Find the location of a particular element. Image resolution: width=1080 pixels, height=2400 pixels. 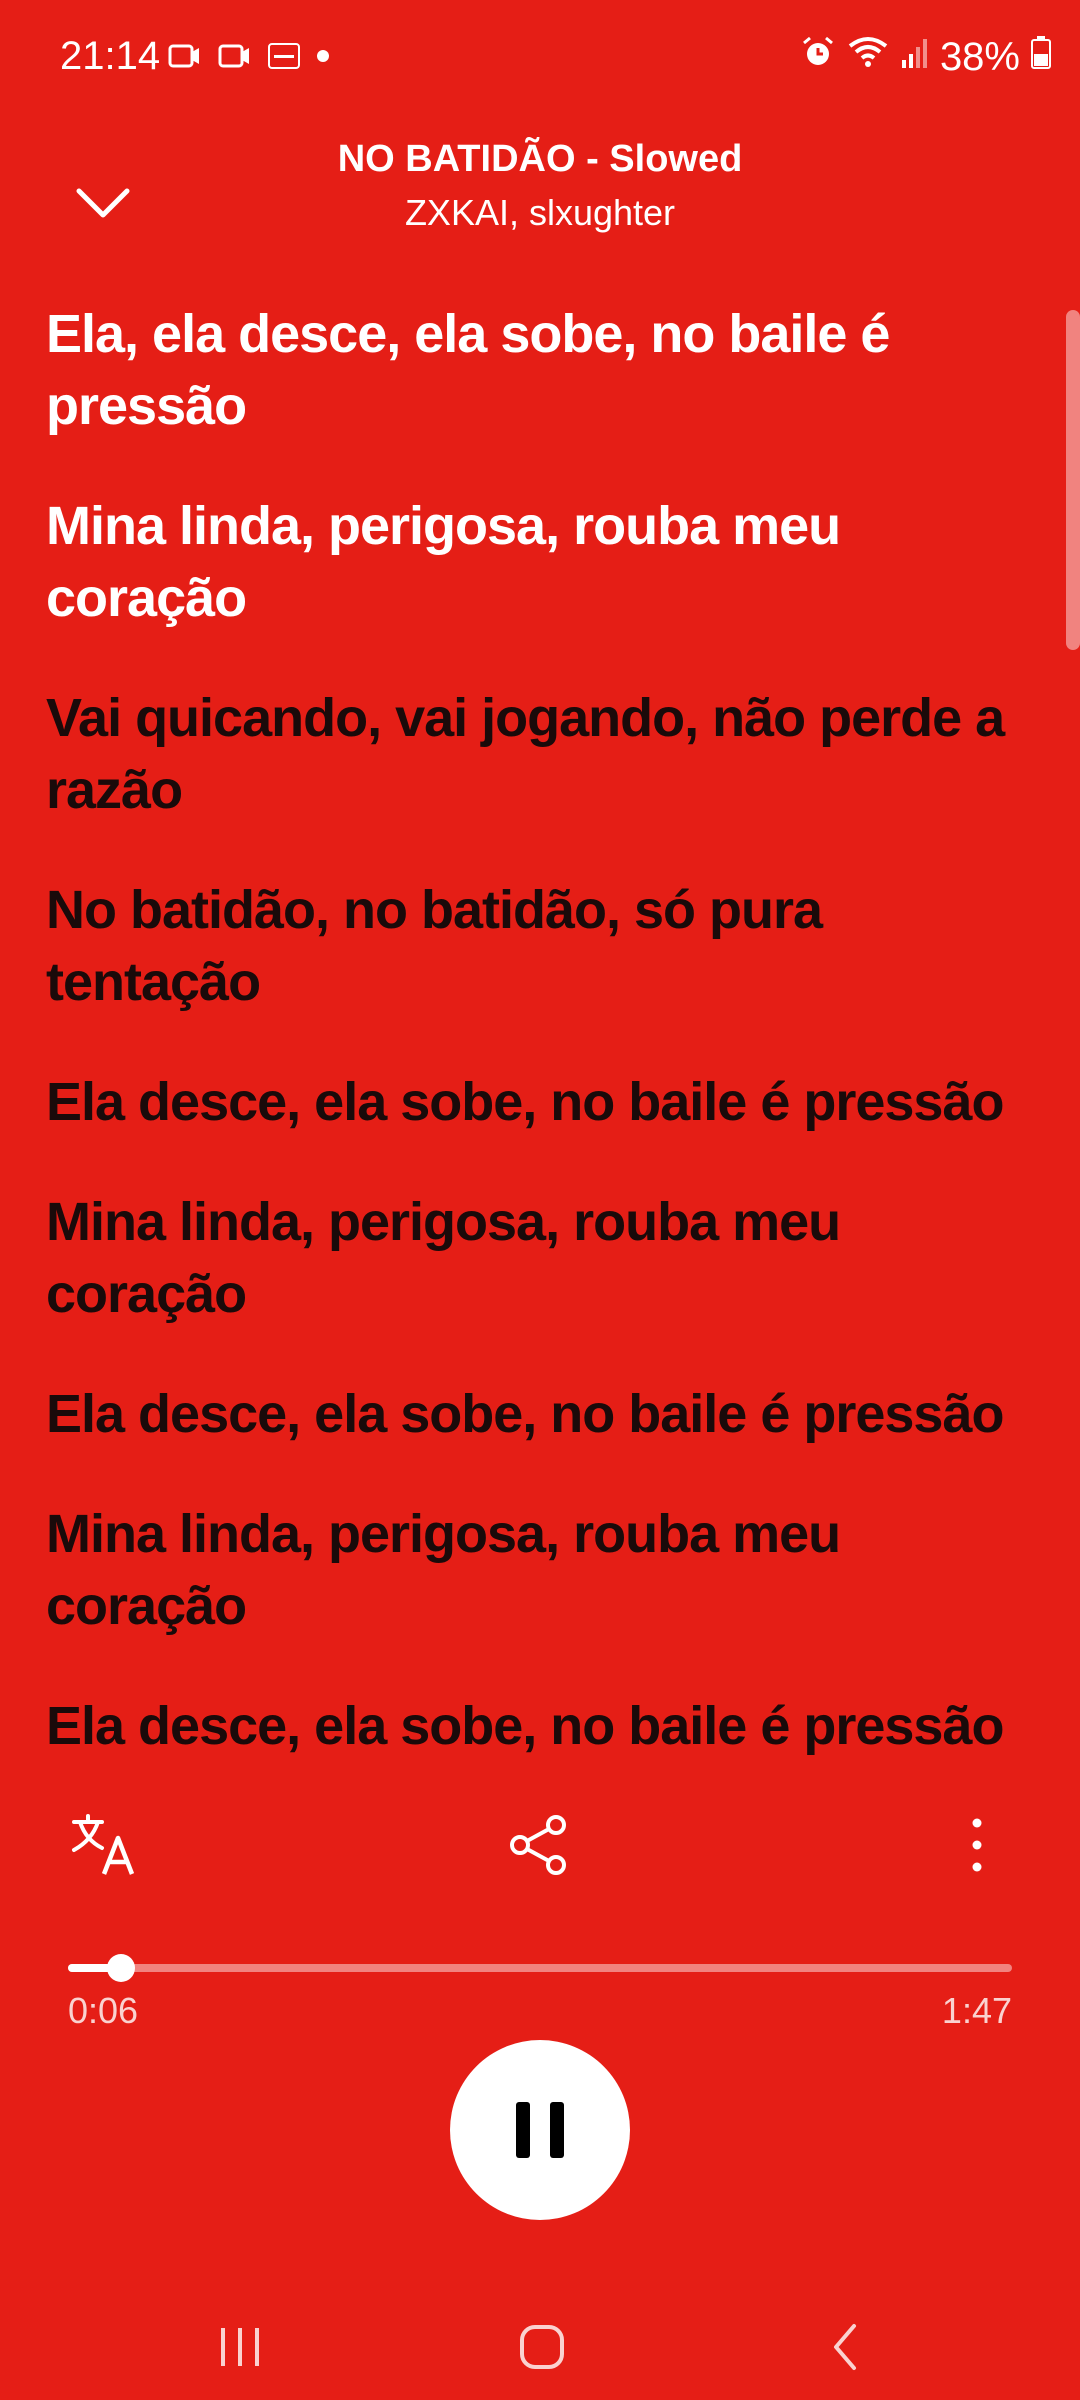

home-button is located at coordinates (542, 2347).